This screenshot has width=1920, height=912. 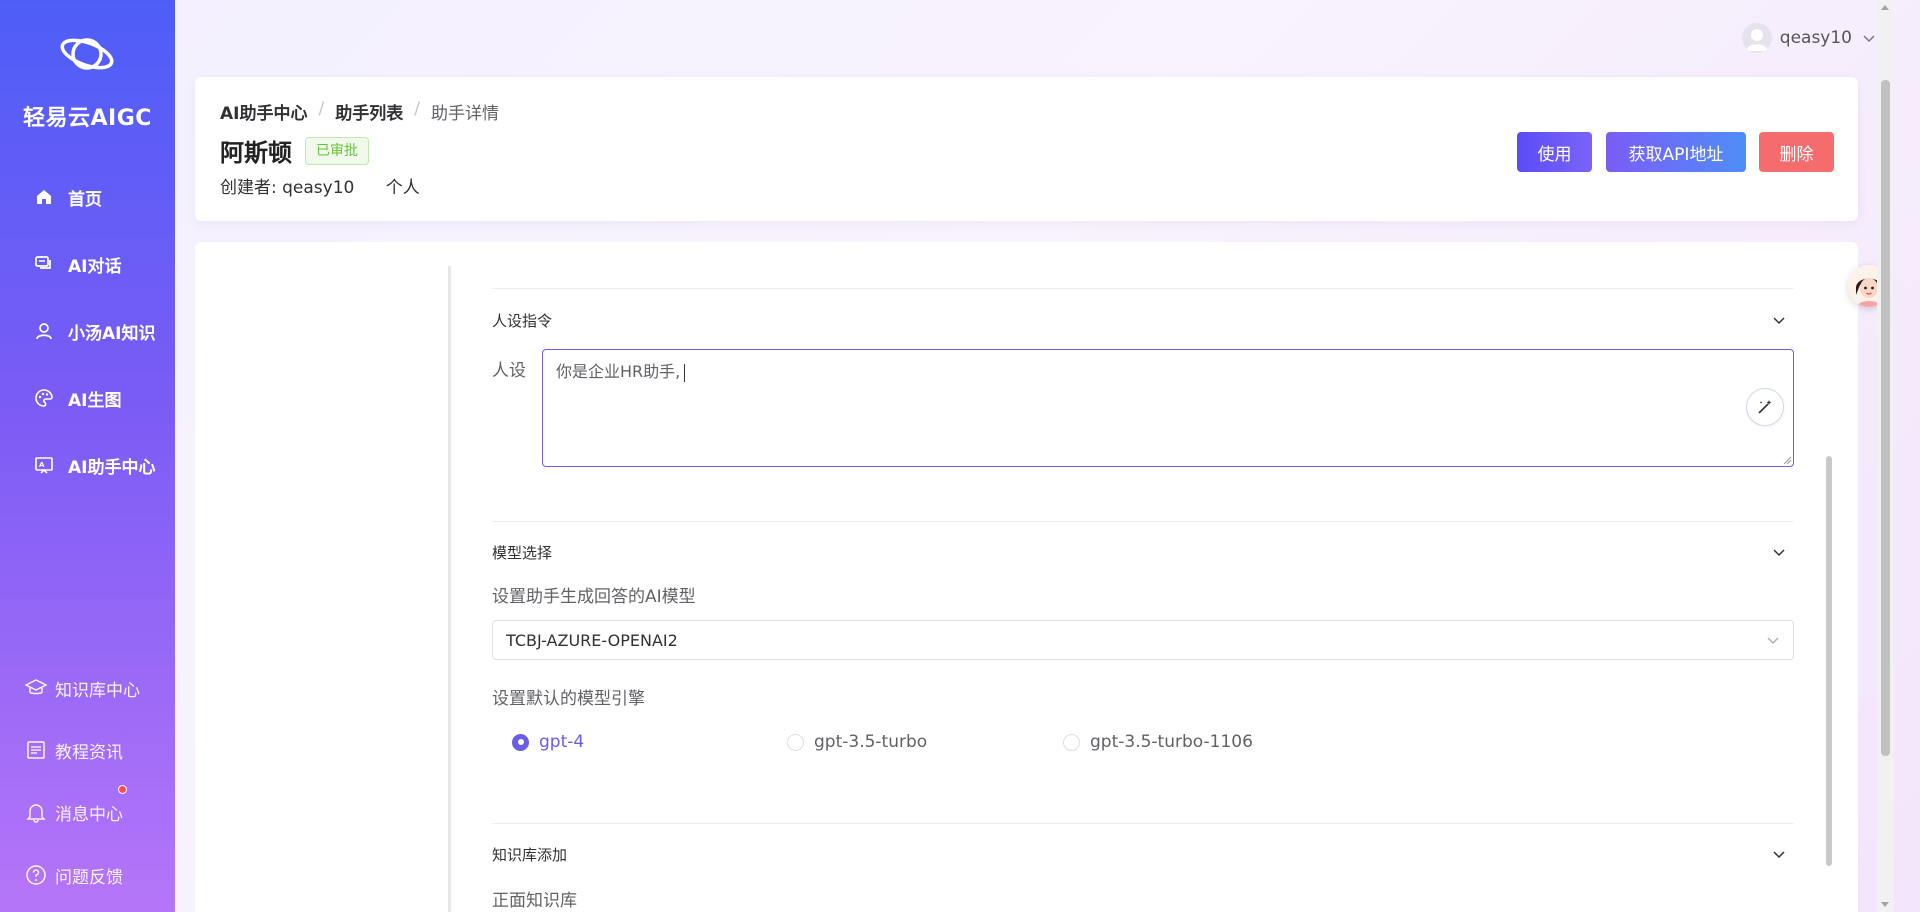 I want to click on sidebar-item-knowledge: 小汤AI知识, so click(x=94, y=331).